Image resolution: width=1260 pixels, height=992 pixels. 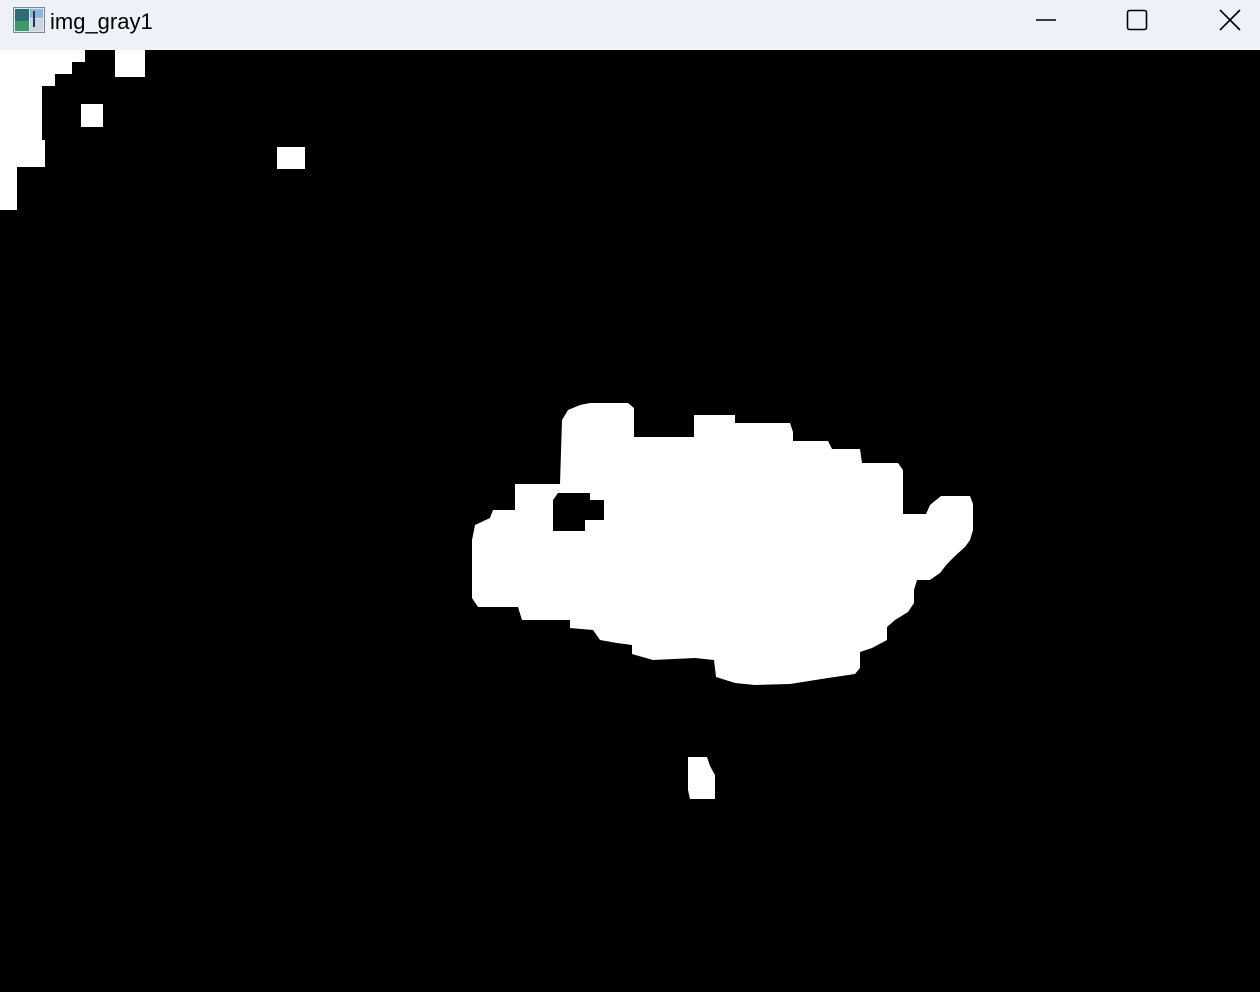 I want to click on window-title: img_gray1, so click(x=101, y=21).